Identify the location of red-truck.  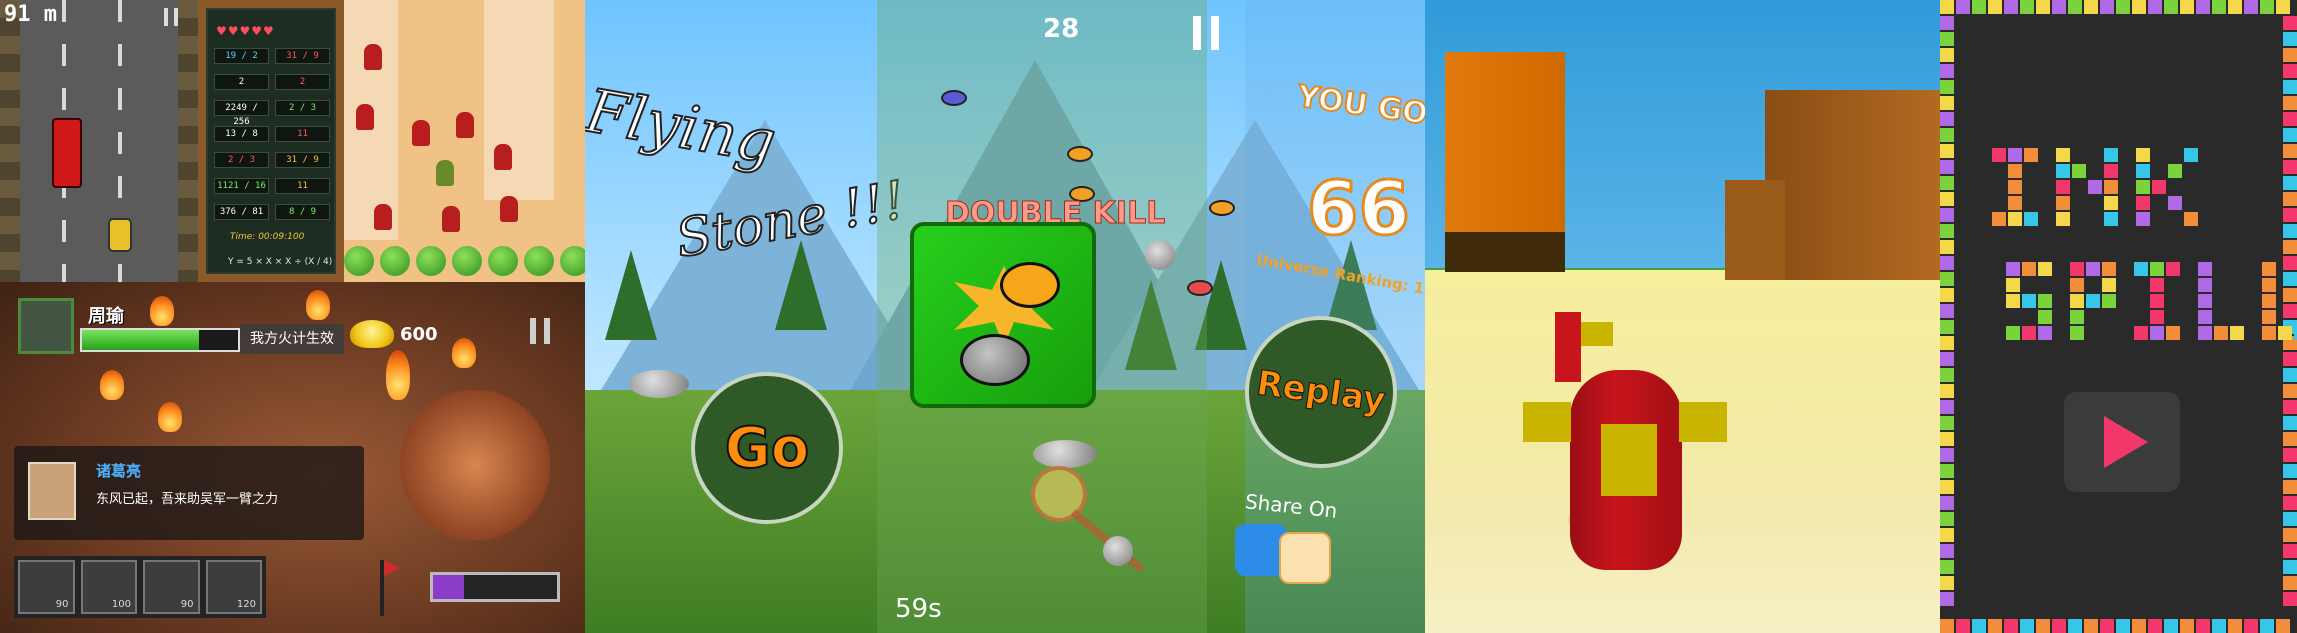
(67, 153).